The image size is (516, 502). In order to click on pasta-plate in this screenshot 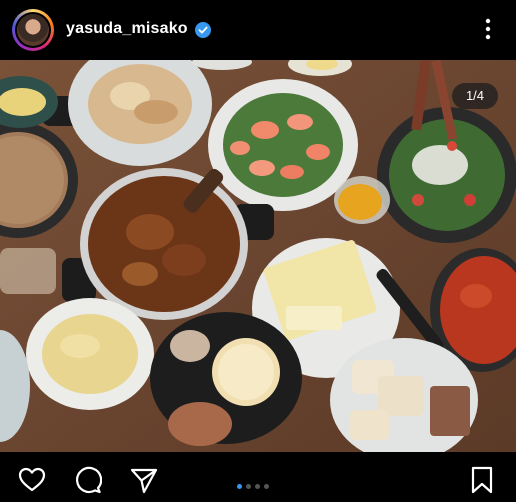, I will do `click(90, 354)`.